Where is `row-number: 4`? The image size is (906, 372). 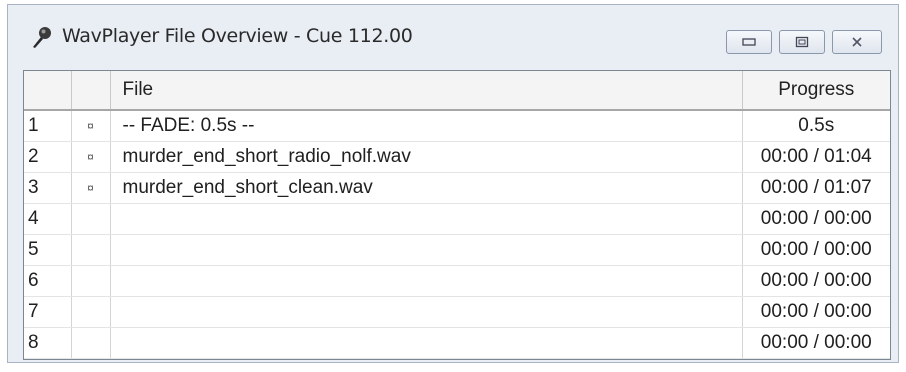
row-number: 4 is located at coordinates (48, 219).